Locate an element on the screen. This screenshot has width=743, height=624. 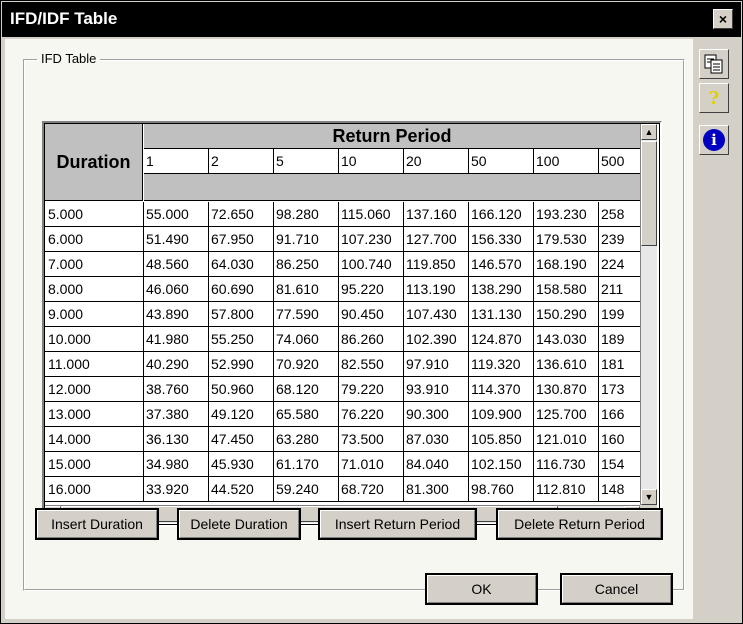
intensity-cell: 136.610 is located at coordinates (566, 364).